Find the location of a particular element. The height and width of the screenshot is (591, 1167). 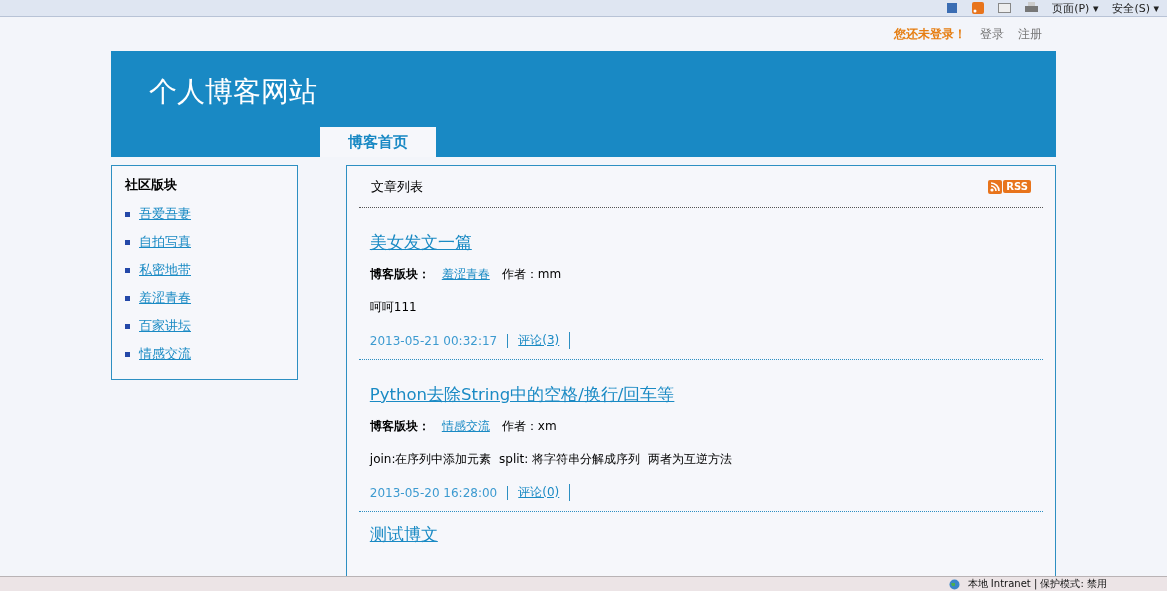

category-link: 私密地带 is located at coordinates (165, 270).